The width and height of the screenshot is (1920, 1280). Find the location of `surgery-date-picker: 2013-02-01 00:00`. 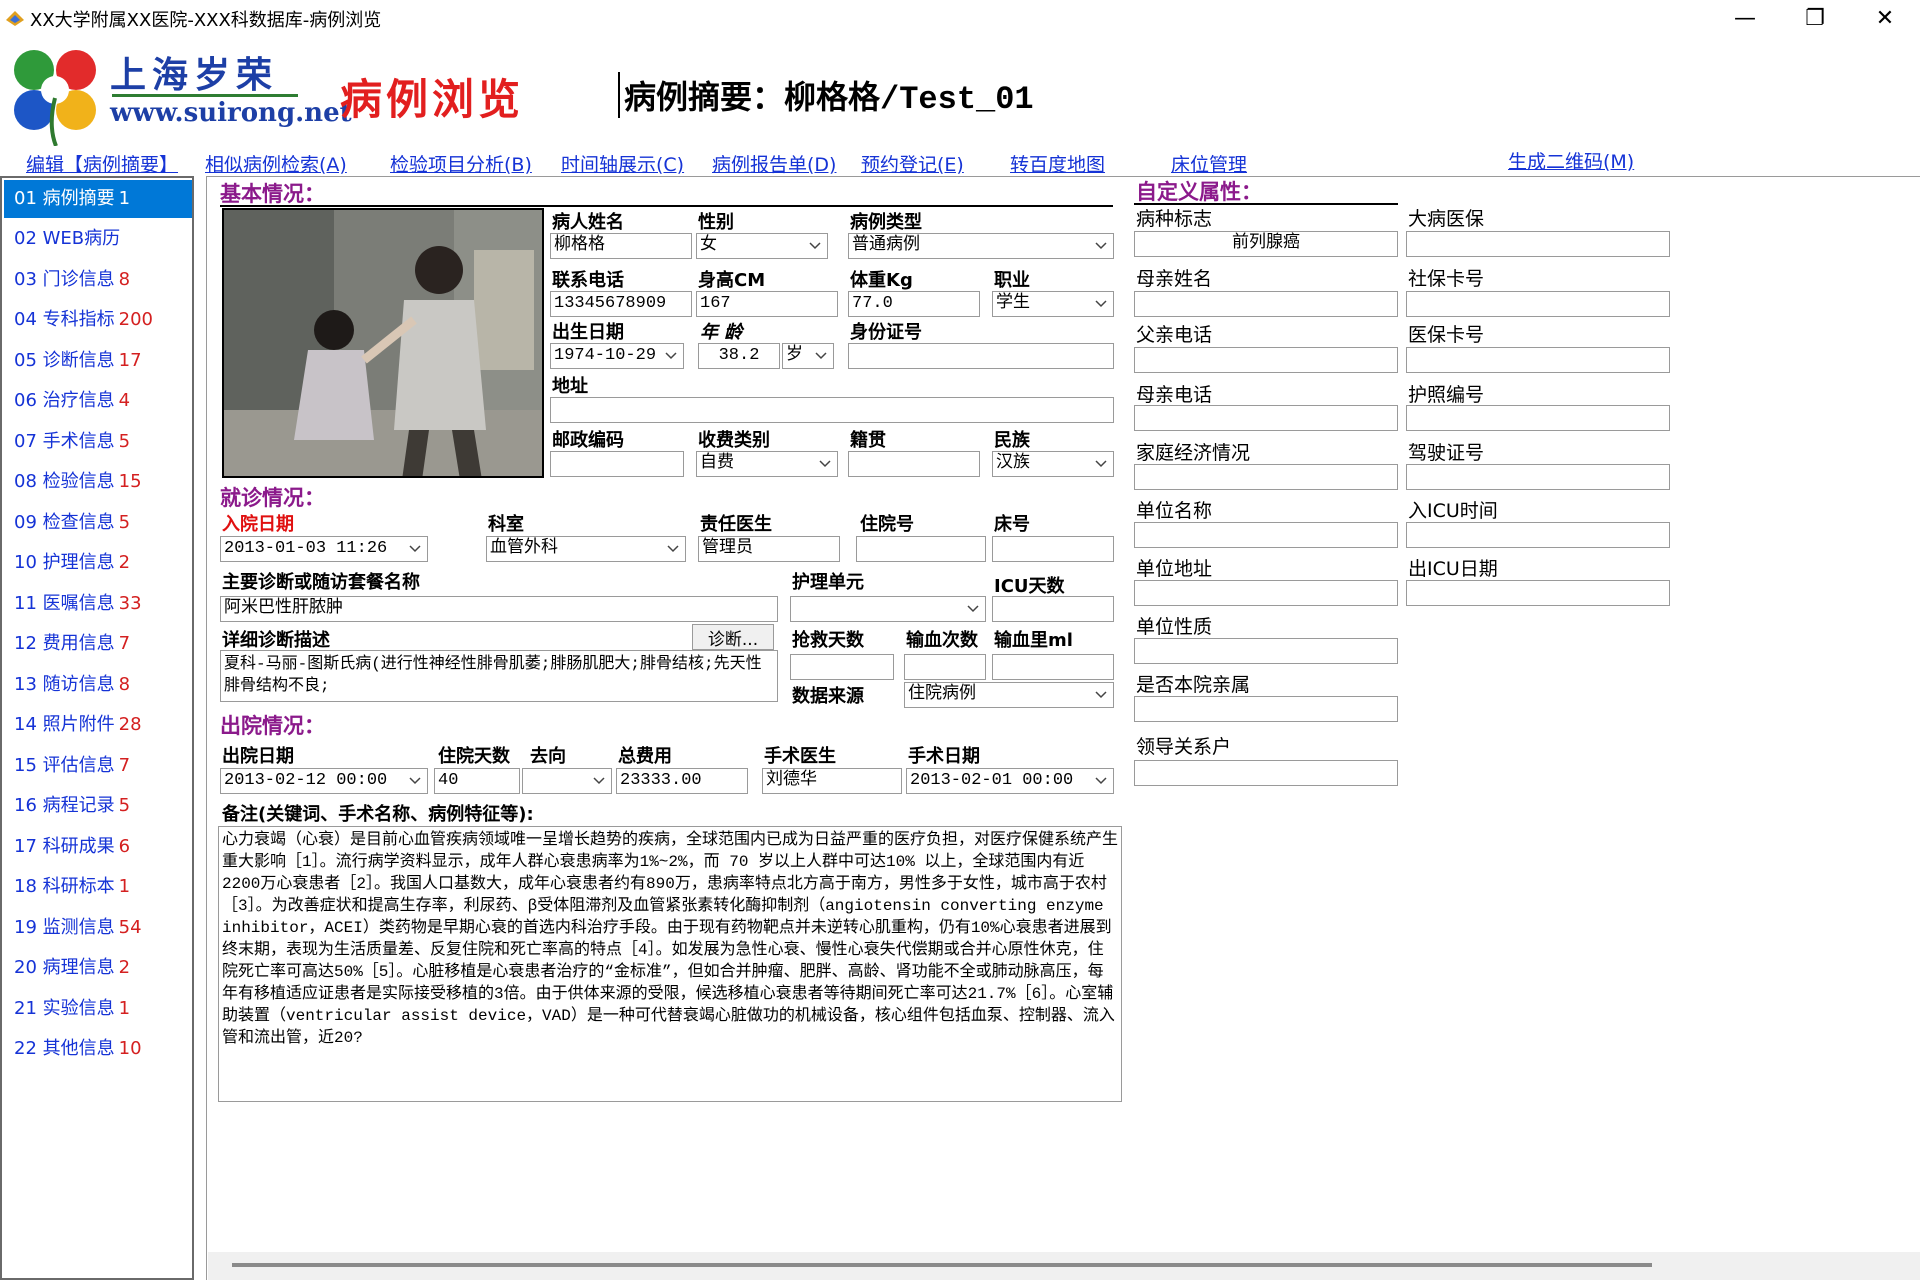

surgery-date-picker: 2013-02-01 00:00 is located at coordinates (1010, 781).